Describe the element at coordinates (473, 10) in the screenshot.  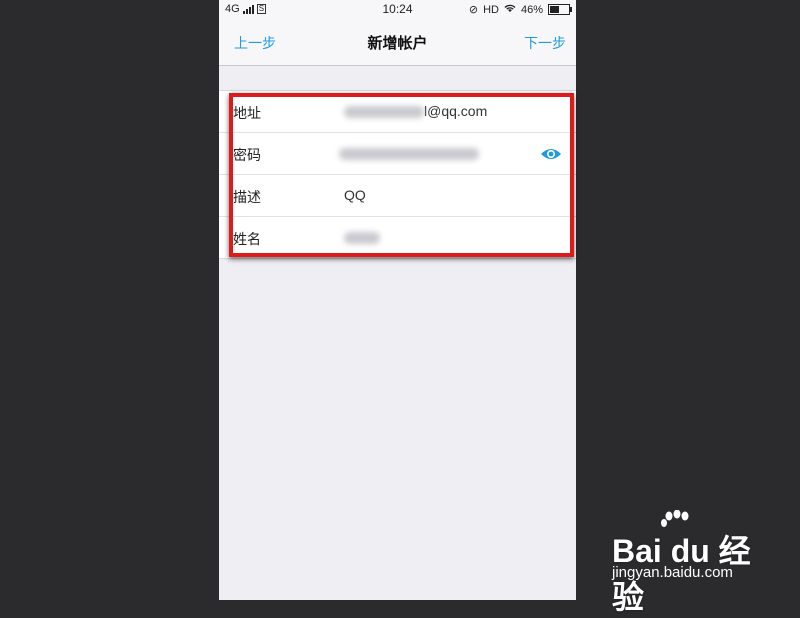
I see `mute-icon: ⊘` at that location.